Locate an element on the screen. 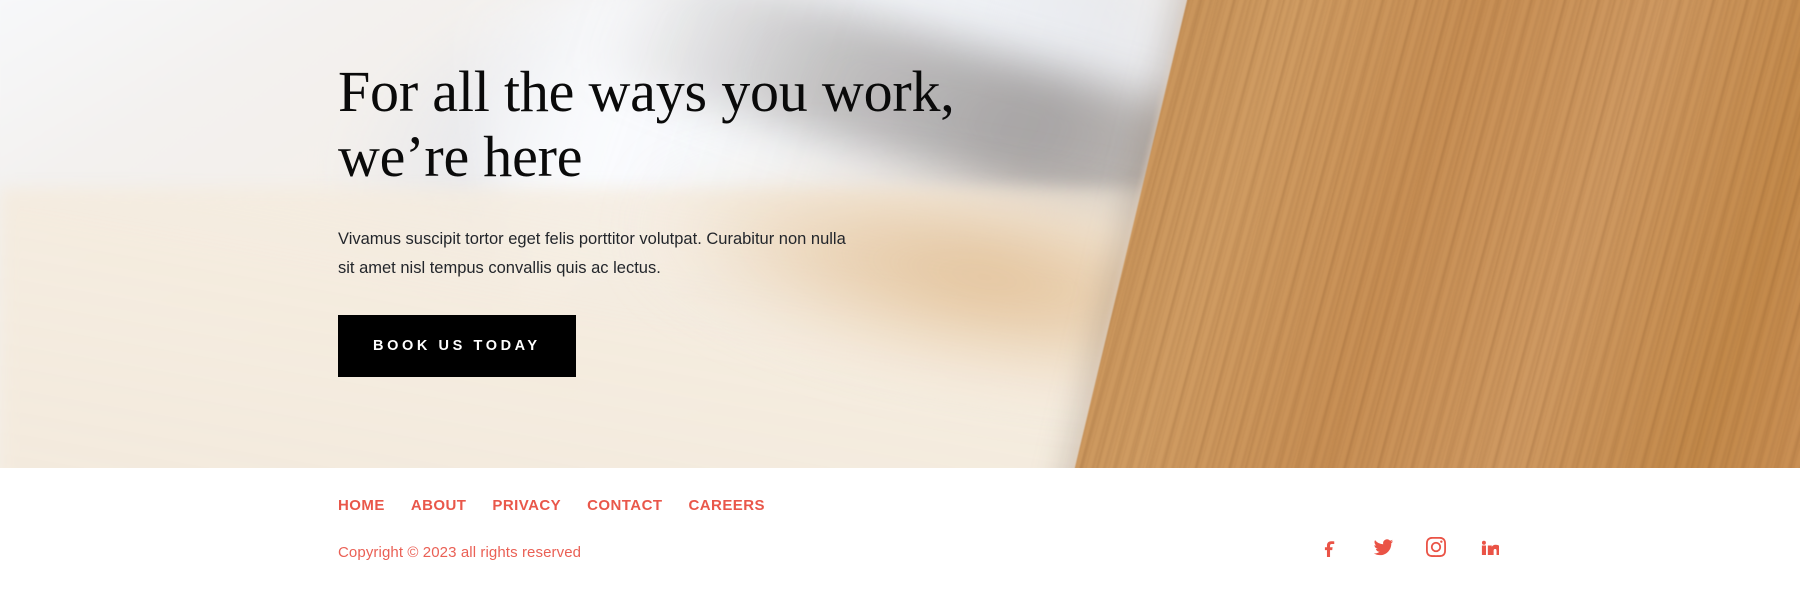  footer-link-contact: CONTACT is located at coordinates (624, 505).